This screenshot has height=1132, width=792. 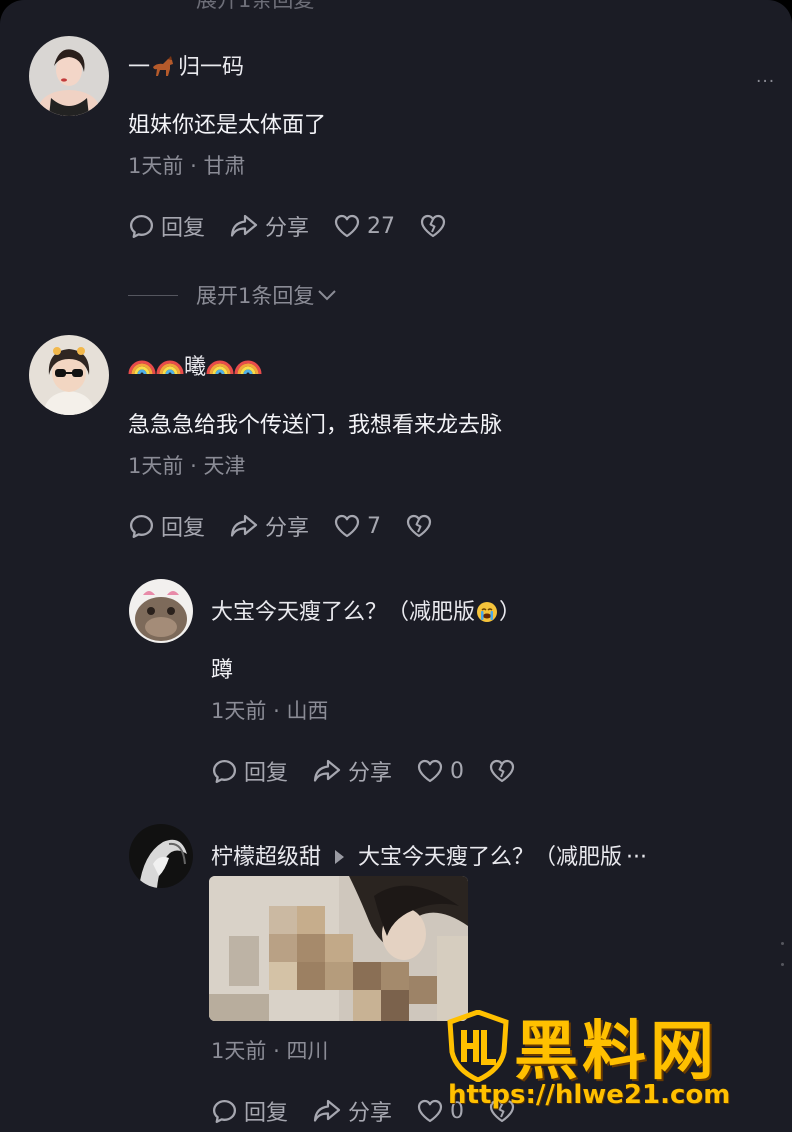 What do you see at coordinates (616, 1052) in the screenshot?
I see `watermark-title: 黑料网` at bounding box center [616, 1052].